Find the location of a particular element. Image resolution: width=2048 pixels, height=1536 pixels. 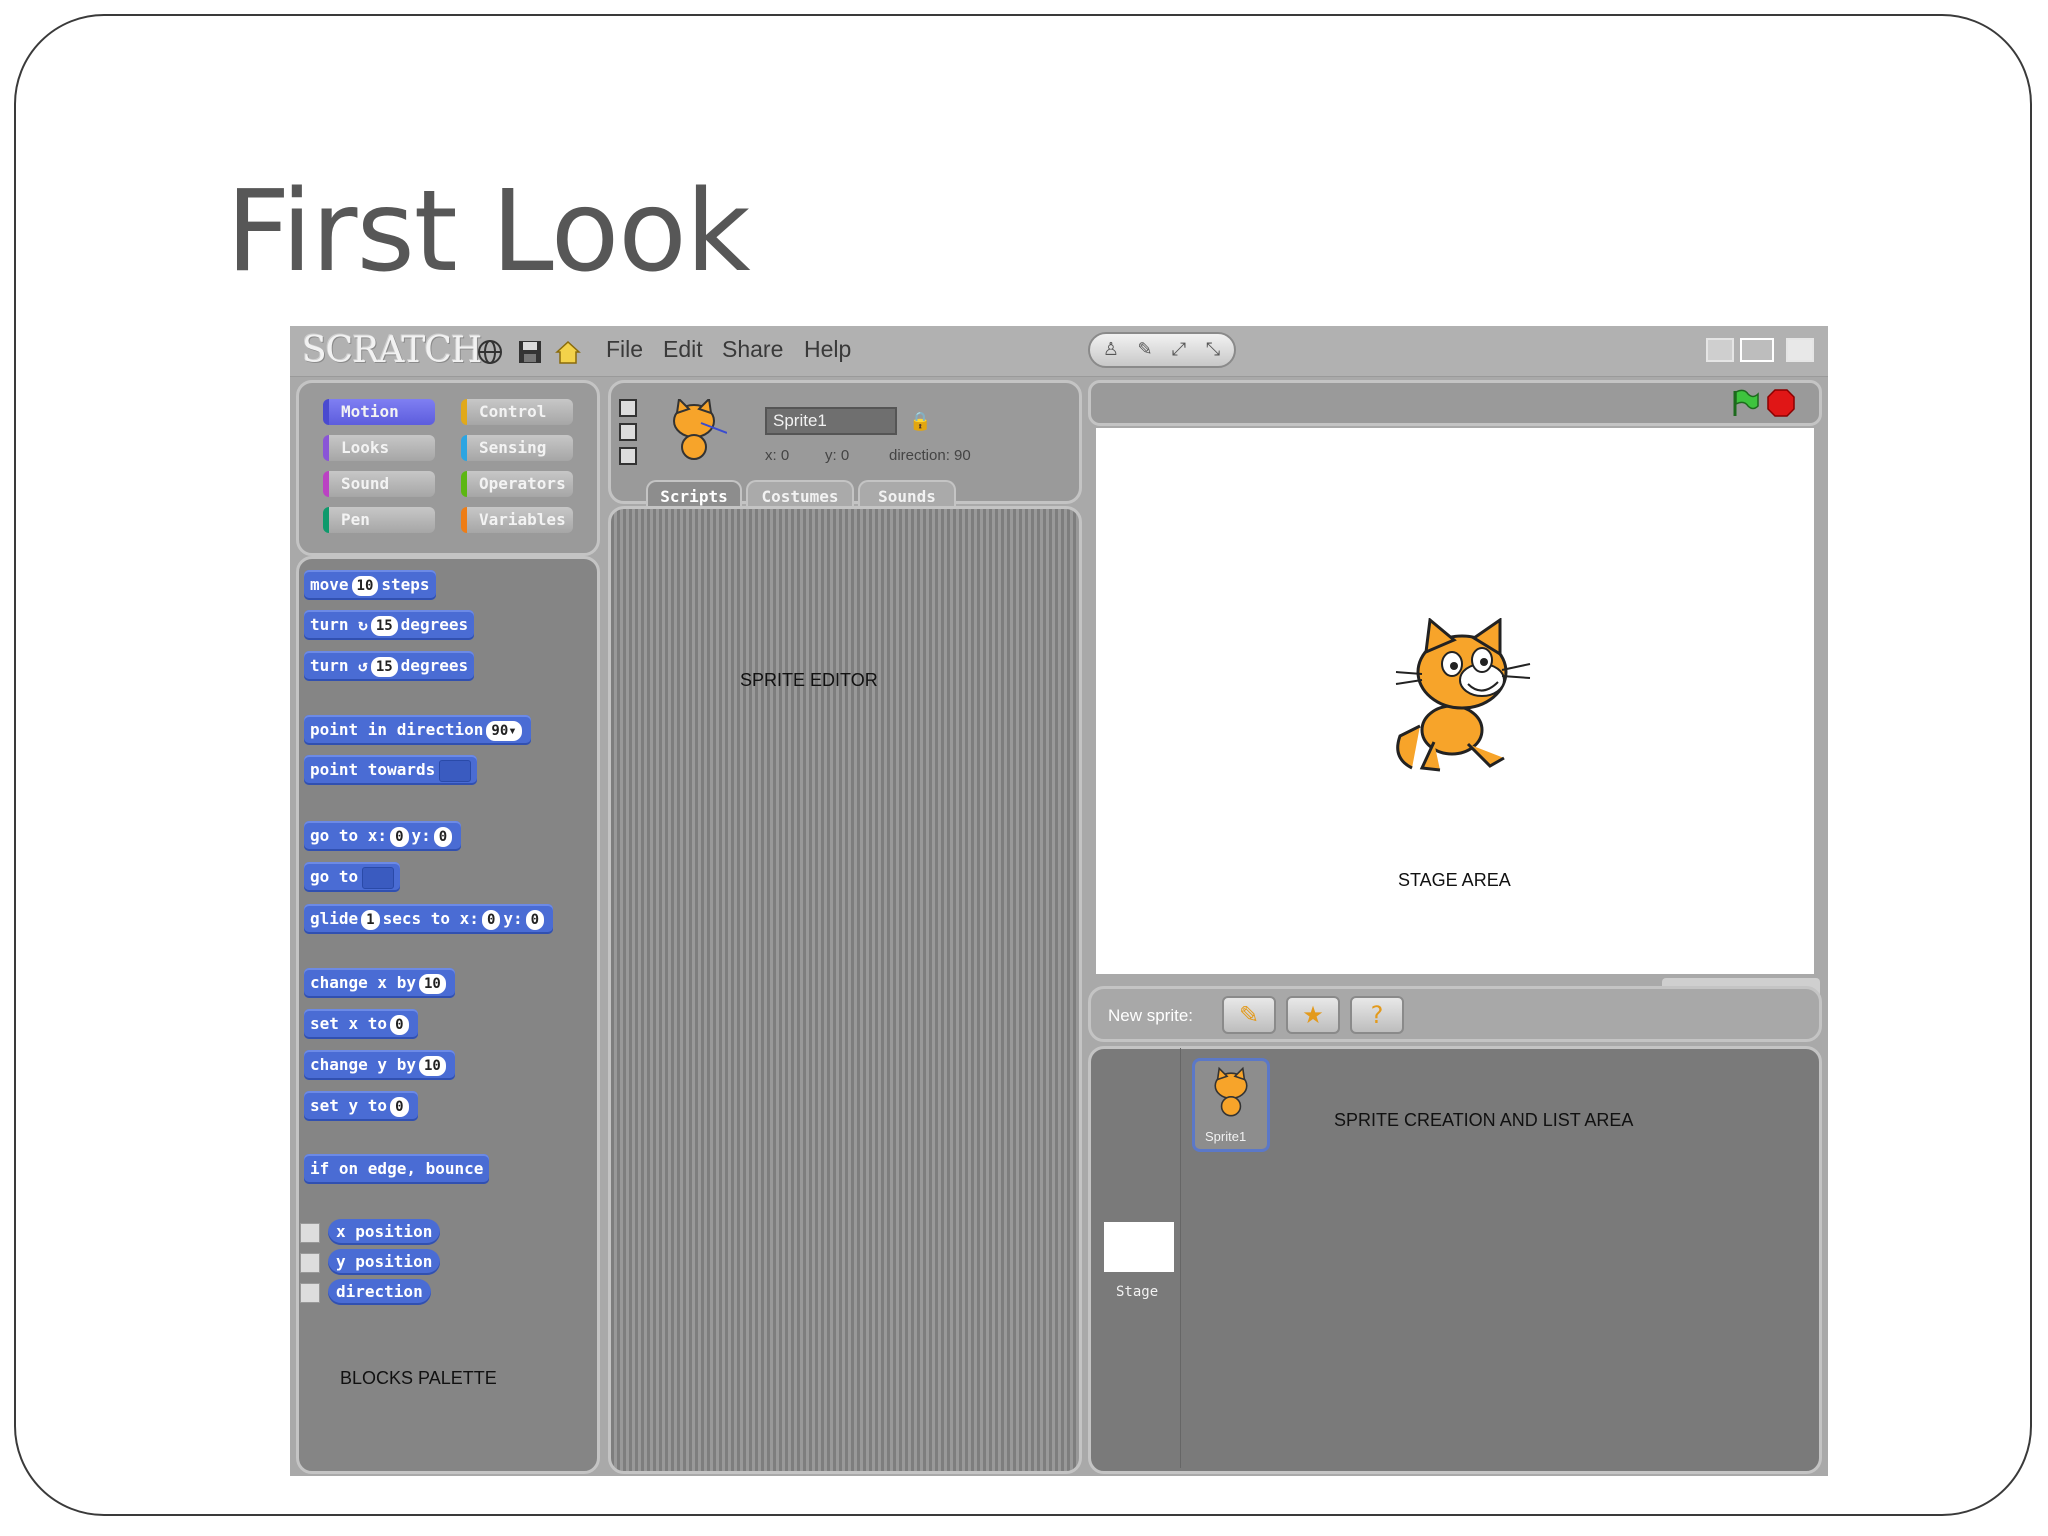

block-text: degrees is located at coordinates (434, 665).